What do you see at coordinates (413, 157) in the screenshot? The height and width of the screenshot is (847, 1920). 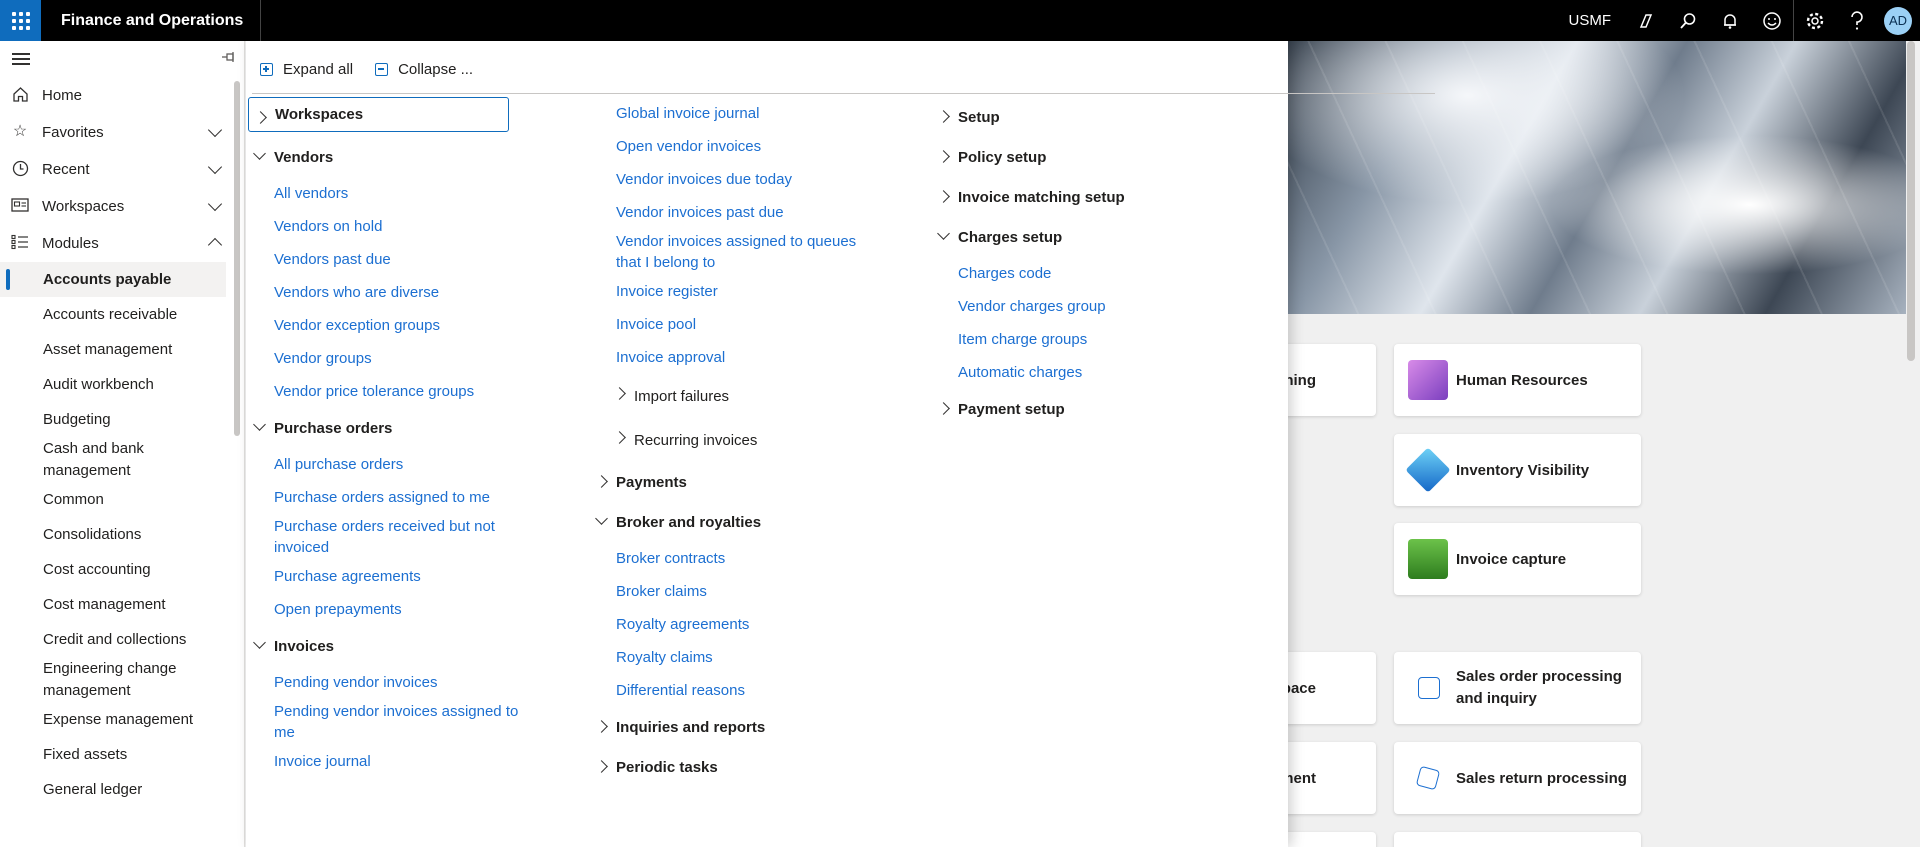 I see `group-vendors: Vendors` at bounding box center [413, 157].